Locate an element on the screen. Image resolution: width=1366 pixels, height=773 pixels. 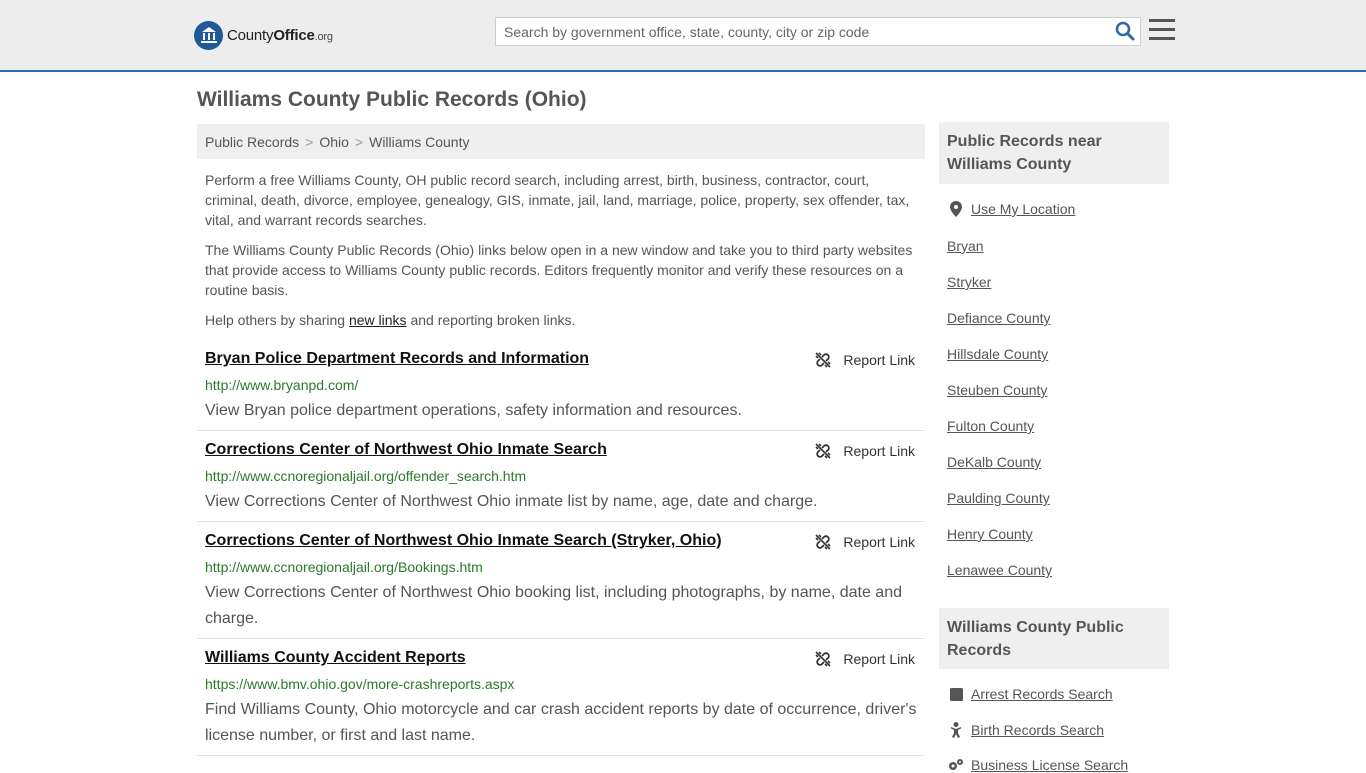
breadcrumb-public-records: Public Records is located at coordinates (252, 142).